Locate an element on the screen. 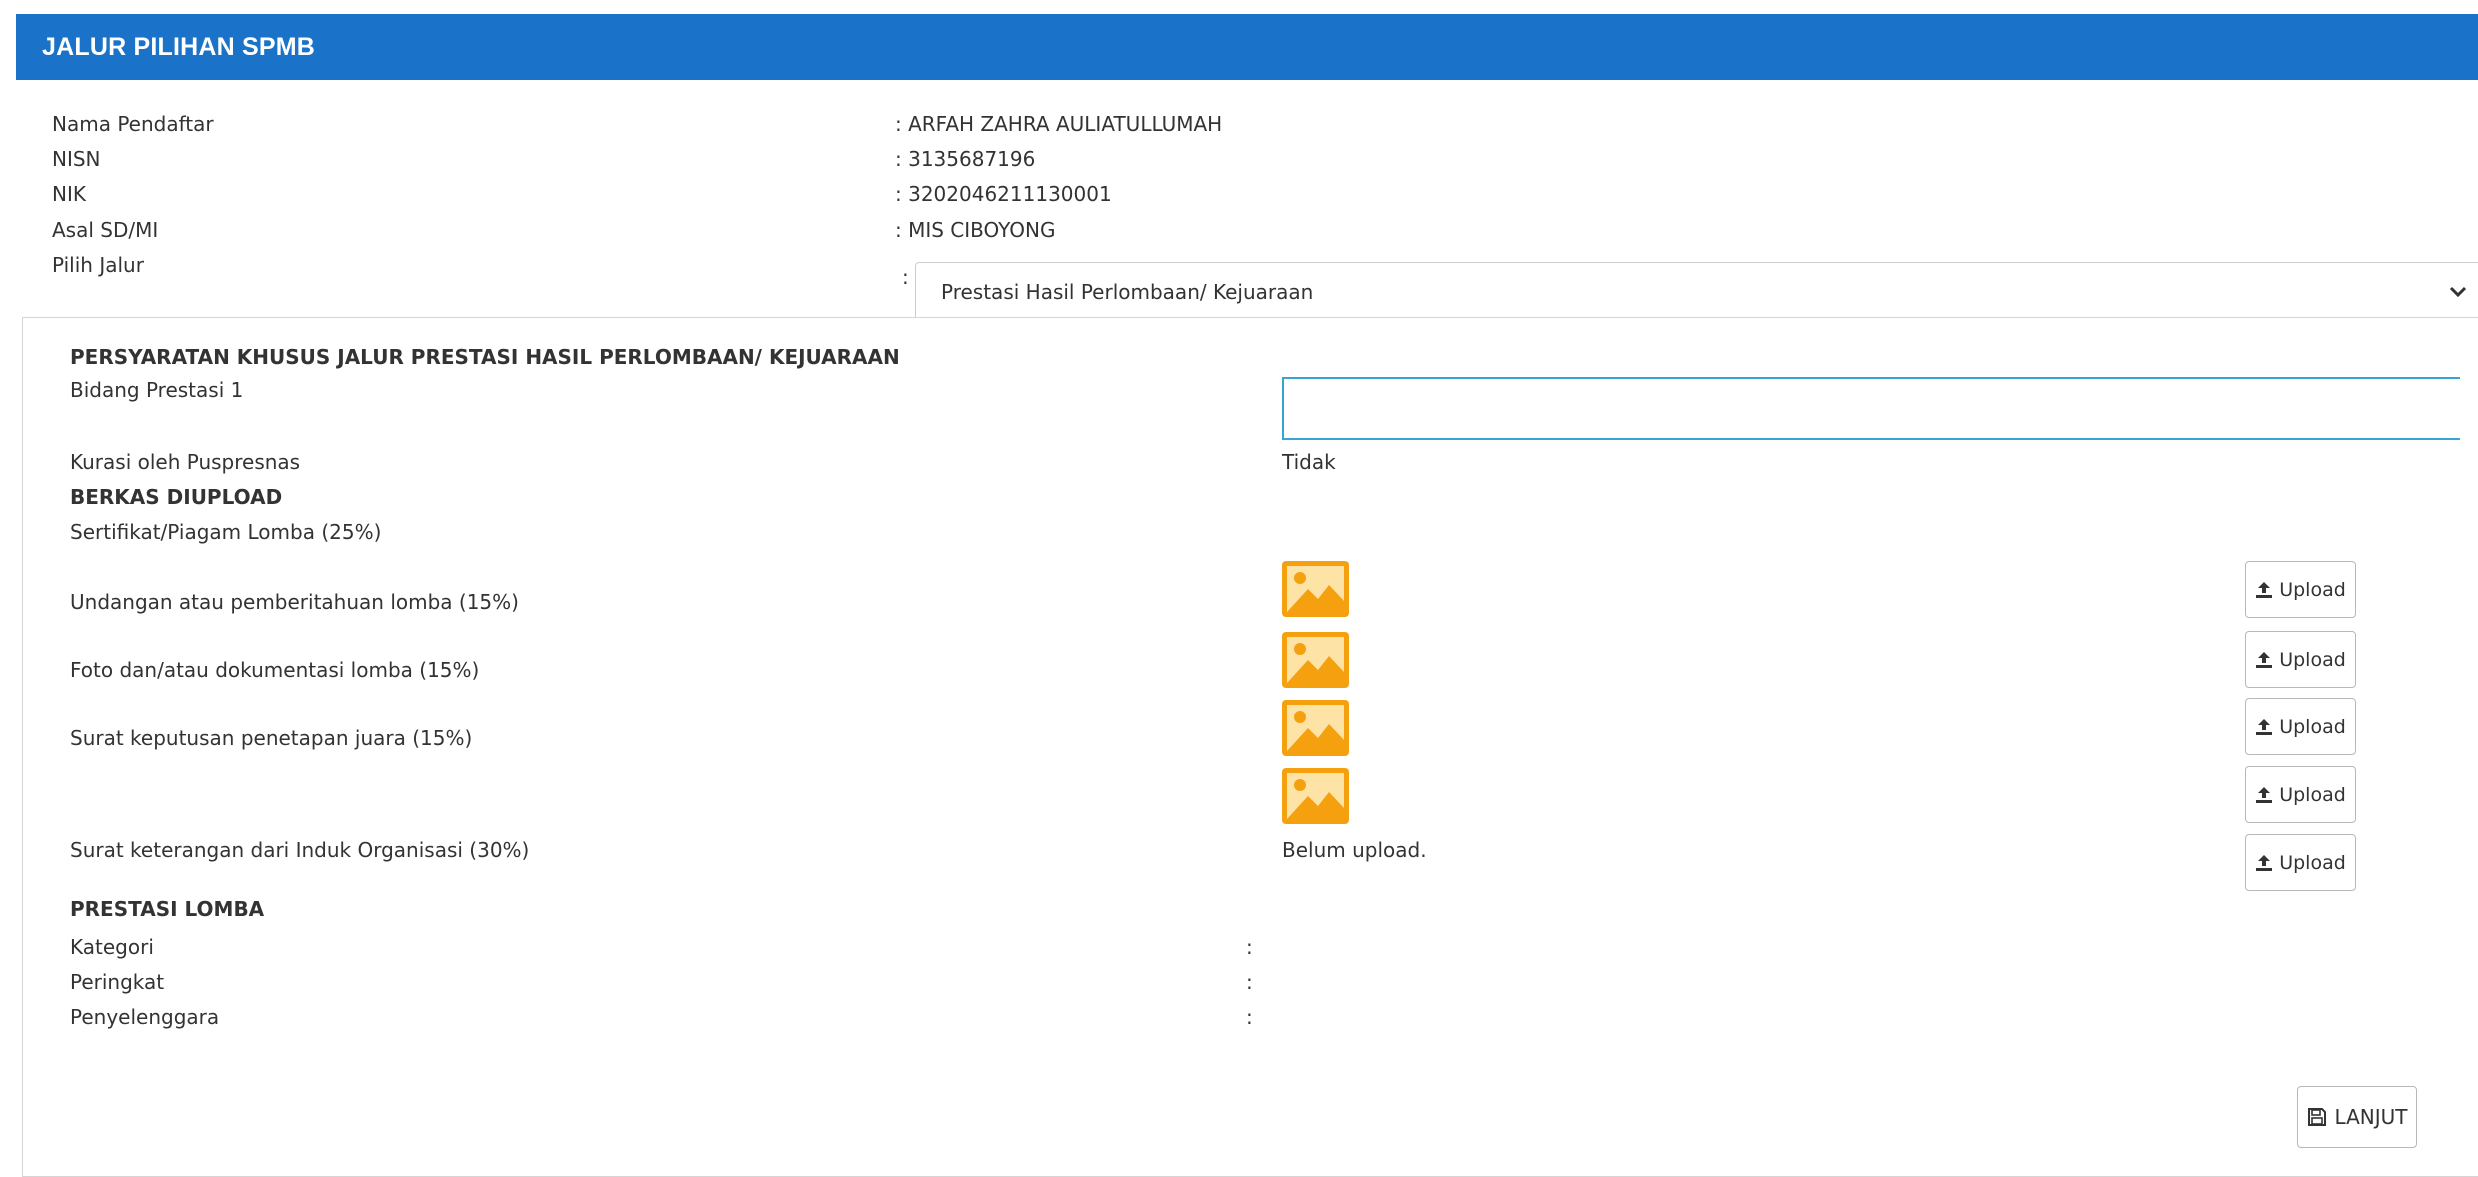  upload-button-foto: Upload is located at coordinates (2300, 726).